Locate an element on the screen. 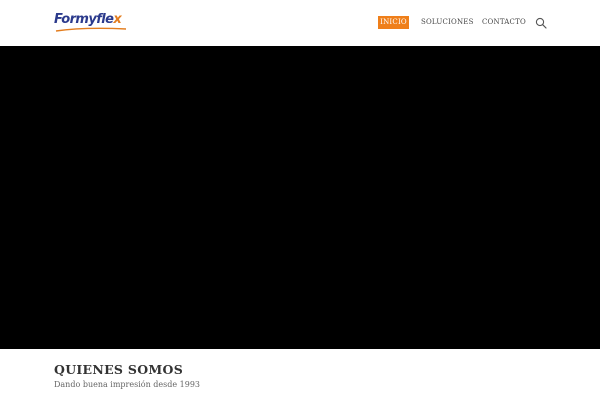 Image resolution: width=600 pixels, height=400 pixels. search-icon is located at coordinates (541, 23).